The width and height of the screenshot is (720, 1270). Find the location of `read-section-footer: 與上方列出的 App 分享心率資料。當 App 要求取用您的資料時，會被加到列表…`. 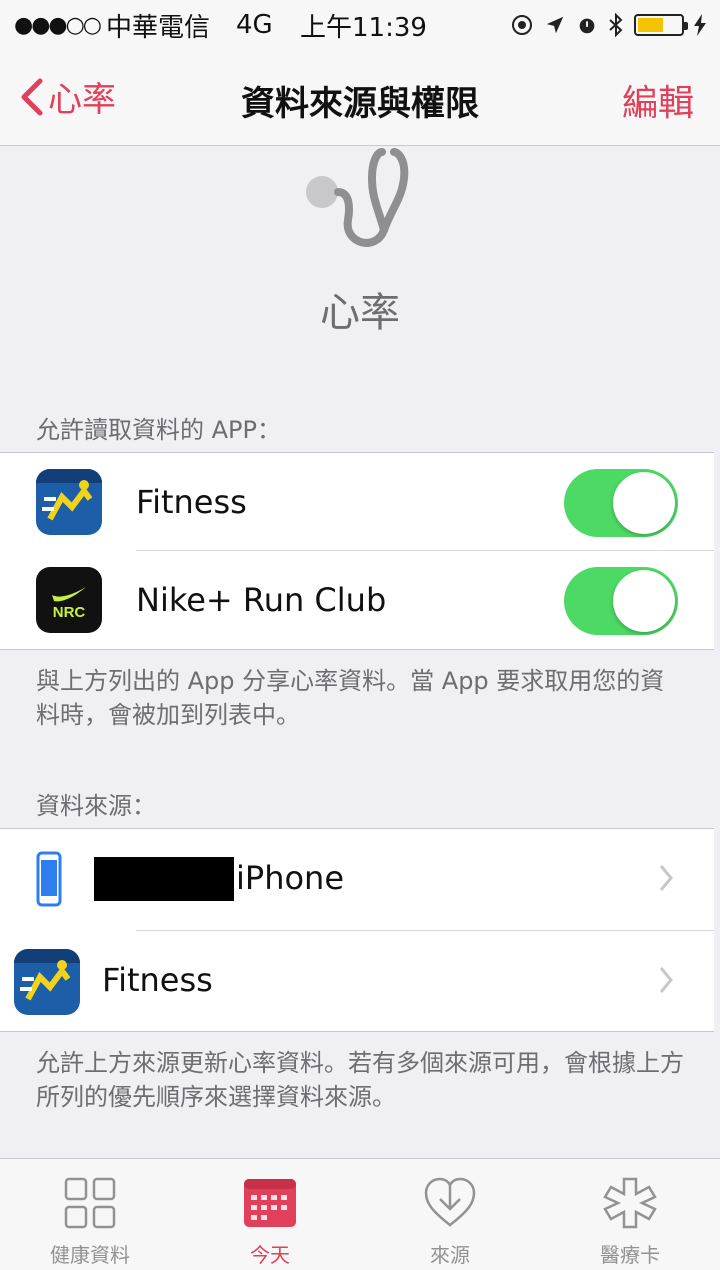

read-section-footer: 與上方列出的 App 分享心率資料。當 App 要求取用您的資料時，會被加到列表… is located at coordinates (350, 698).